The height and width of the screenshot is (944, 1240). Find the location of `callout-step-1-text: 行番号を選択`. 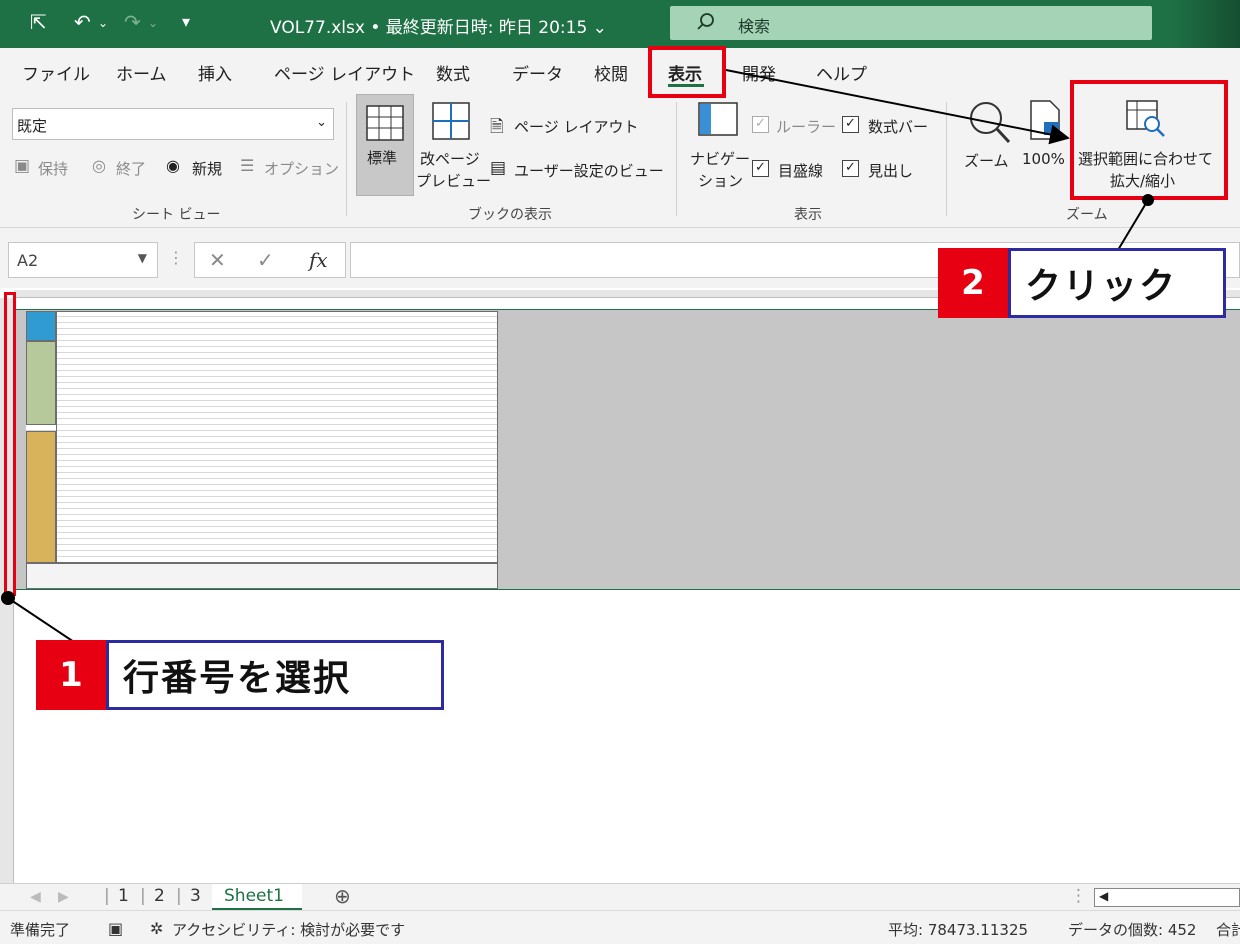

callout-step-1-text: 行番号を選択 is located at coordinates (275, 675).